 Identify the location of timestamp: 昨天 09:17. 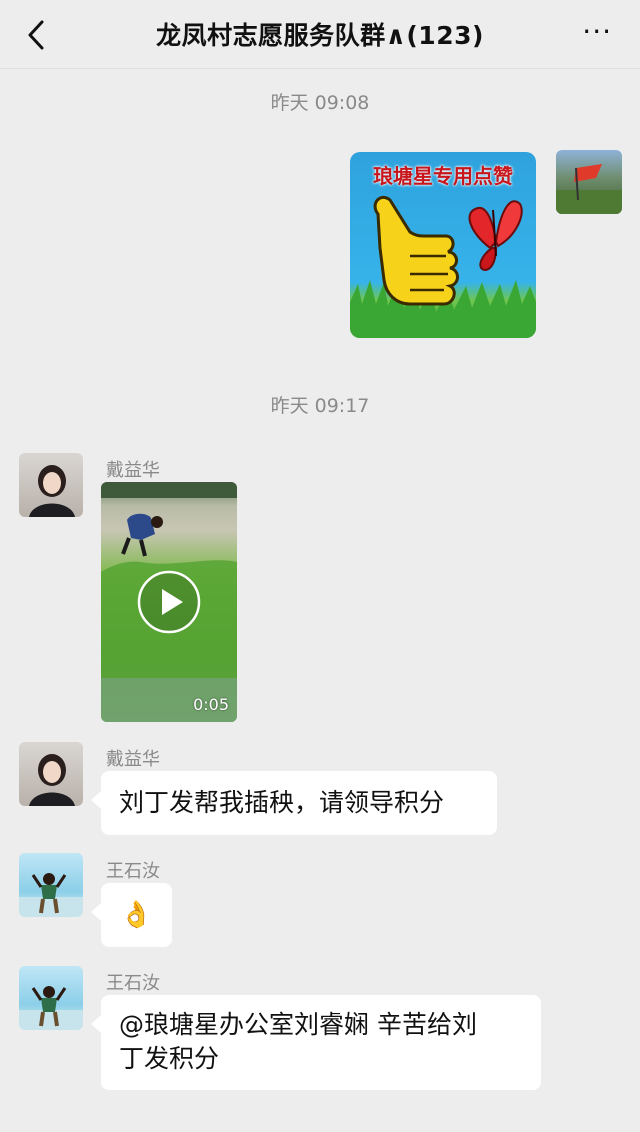
(320, 406).